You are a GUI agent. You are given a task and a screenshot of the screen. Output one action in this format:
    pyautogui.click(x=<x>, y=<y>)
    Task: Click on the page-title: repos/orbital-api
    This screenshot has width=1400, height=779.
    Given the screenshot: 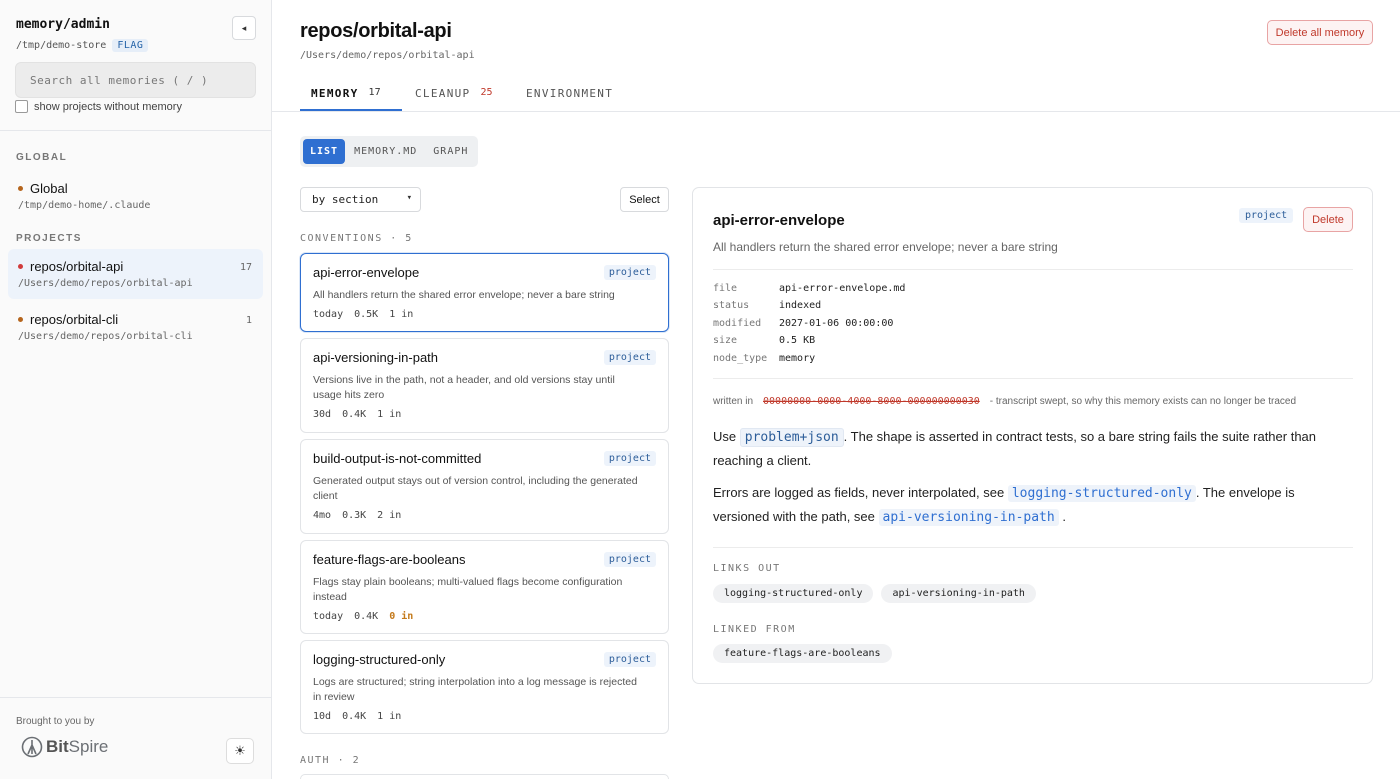 What is the action you would take?
    pyautogui.click(x=376, y=31)
    